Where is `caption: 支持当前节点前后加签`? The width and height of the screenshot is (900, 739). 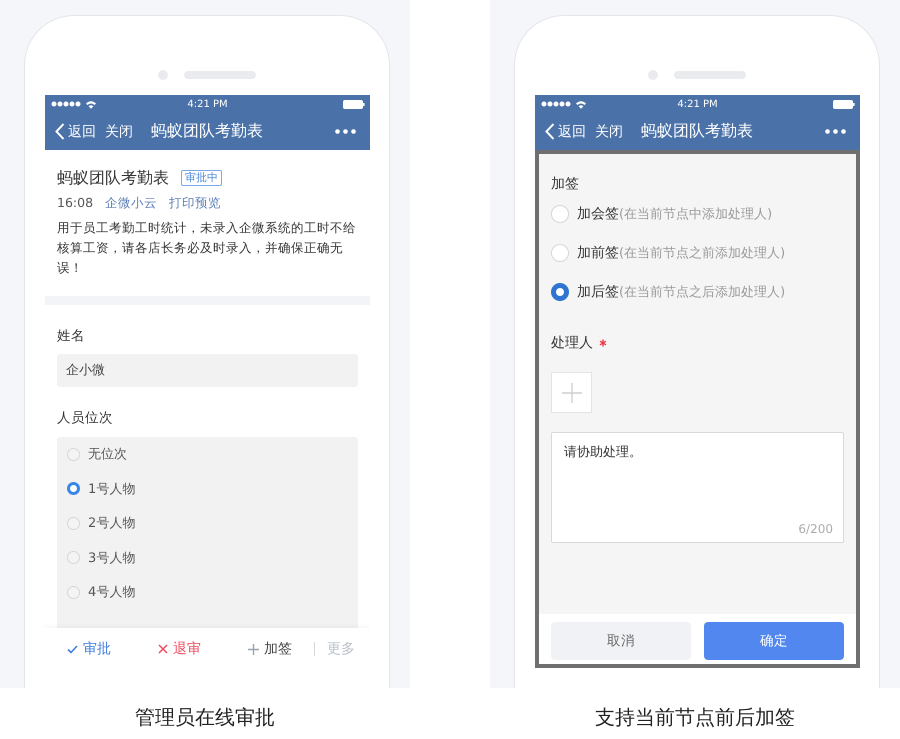 caption: 支持当前节点前后加签 is located at coordinates (695, 717).